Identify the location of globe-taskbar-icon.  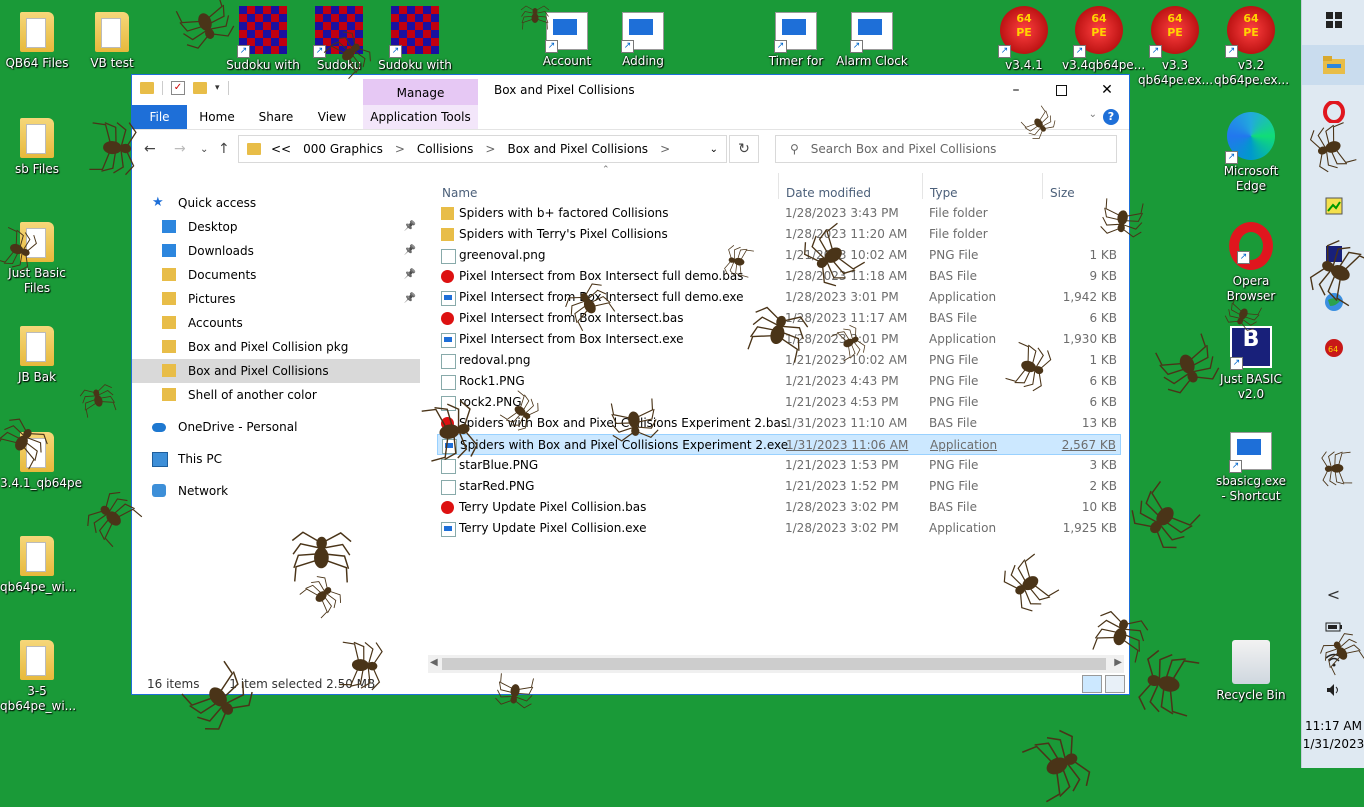
(1333, 302).